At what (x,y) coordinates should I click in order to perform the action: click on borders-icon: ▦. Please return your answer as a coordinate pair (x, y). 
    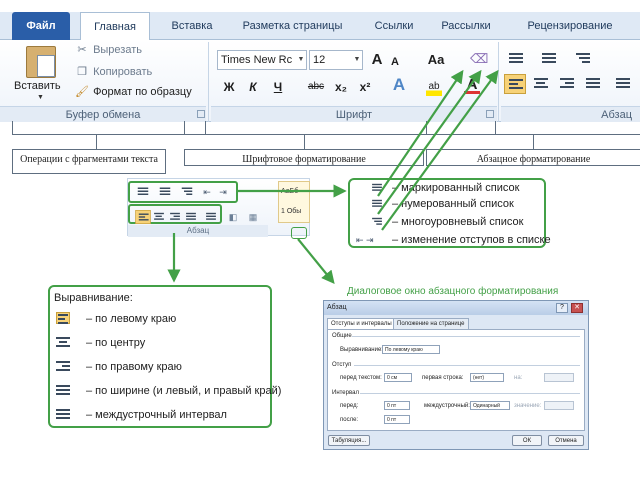
    Looking at the image, I should click on (253, 217).